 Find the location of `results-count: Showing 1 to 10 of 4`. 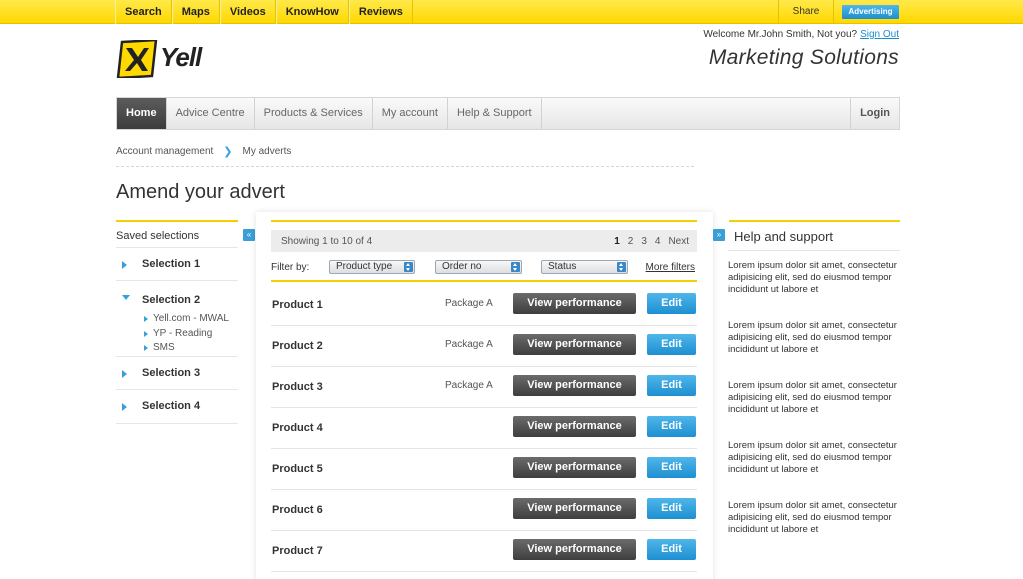

results-count: Showing 1 to 10 of 4 is located at coordinates (327, 241).